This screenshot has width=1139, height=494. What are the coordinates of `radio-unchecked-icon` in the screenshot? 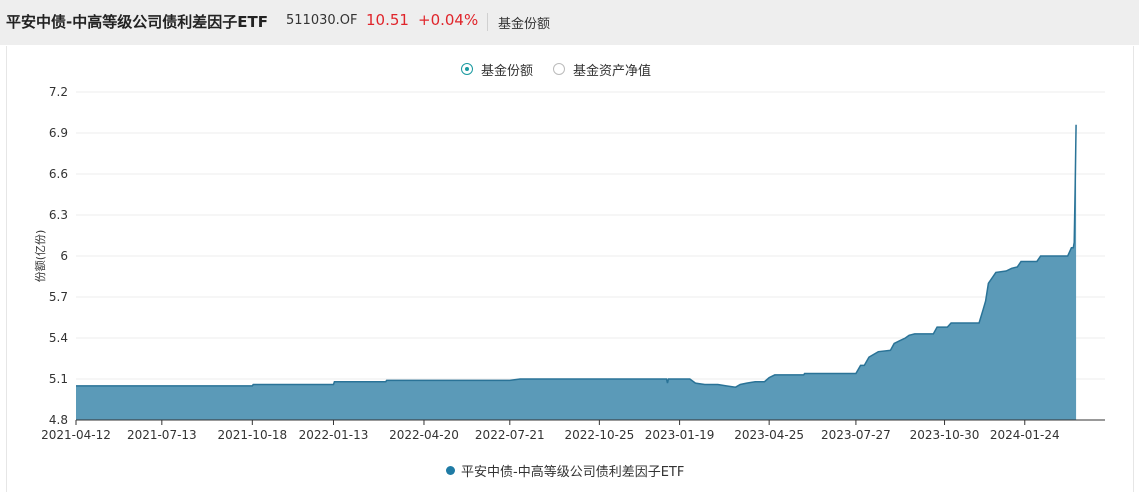 It's located at (559, 69).